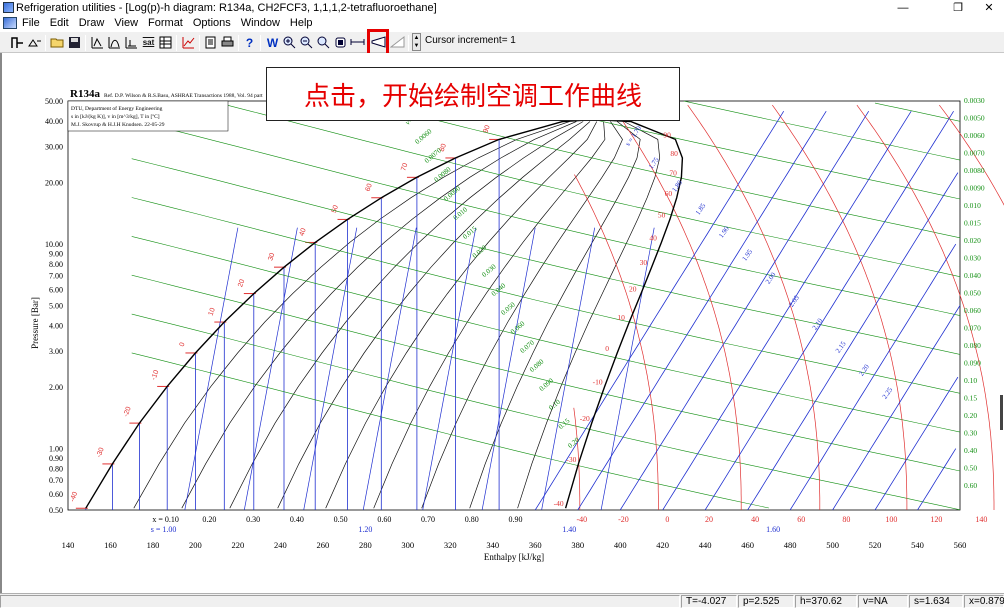 Image resolution: width=1004 pixels, height=608 pixels. Describe the element at coordinates (34, 42) in the screenshot. I see `cycle-icon` at that location.